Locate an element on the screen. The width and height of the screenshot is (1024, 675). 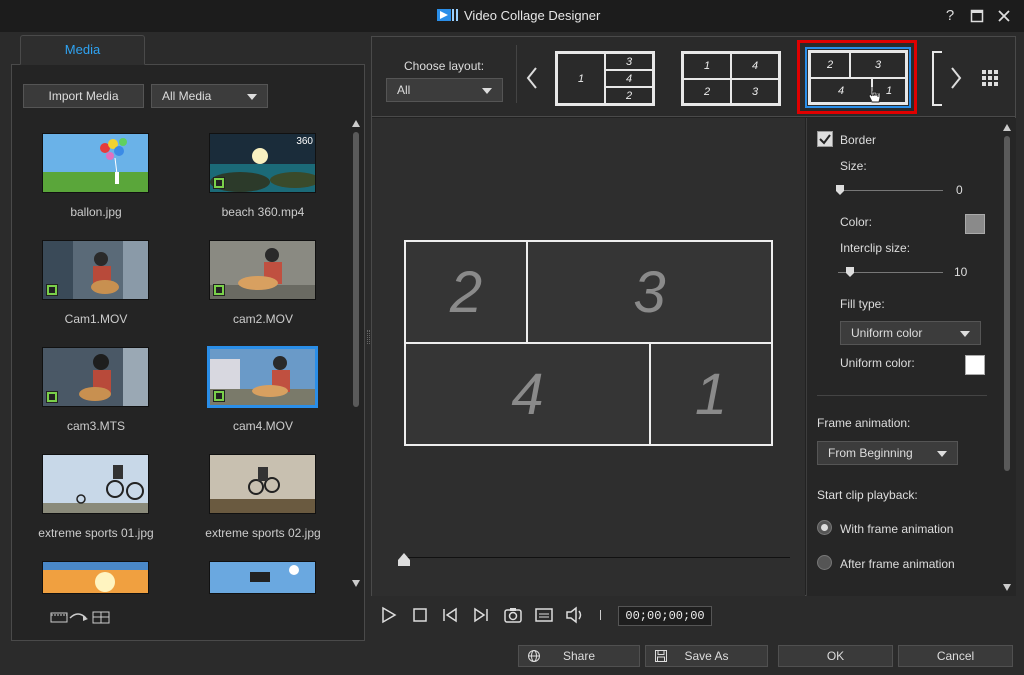
media-thumb-skate is located at coordinates (262, 577).